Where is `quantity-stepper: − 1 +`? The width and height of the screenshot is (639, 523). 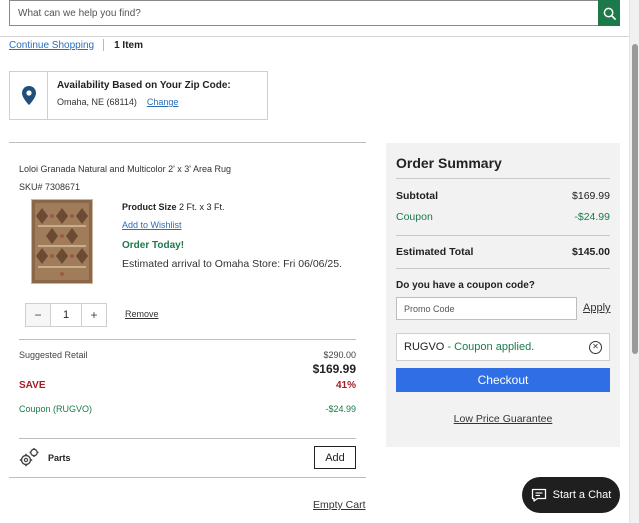 quantity-stepper: − 1 + is located at coordinates (66, 315).